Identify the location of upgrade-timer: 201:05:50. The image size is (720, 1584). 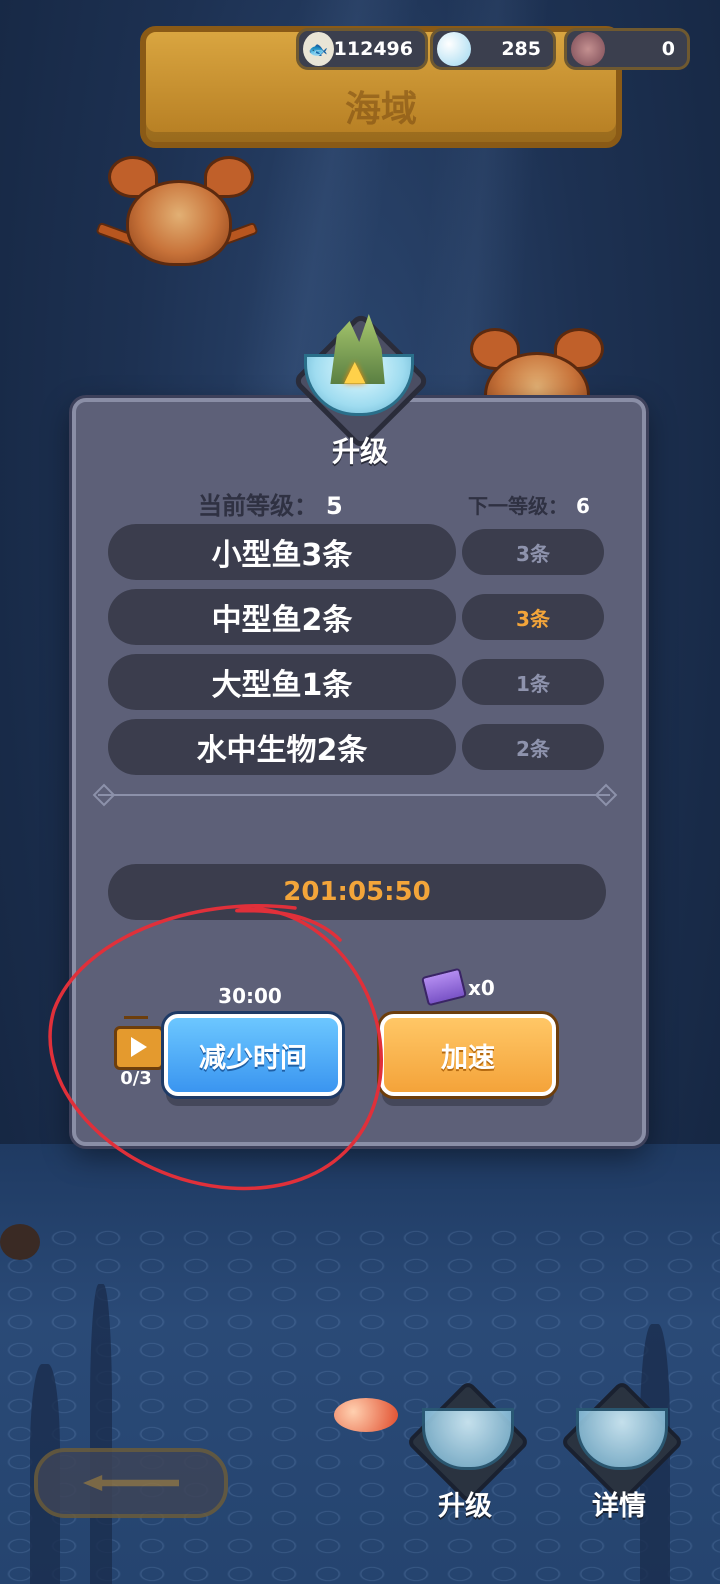
(357, 892).